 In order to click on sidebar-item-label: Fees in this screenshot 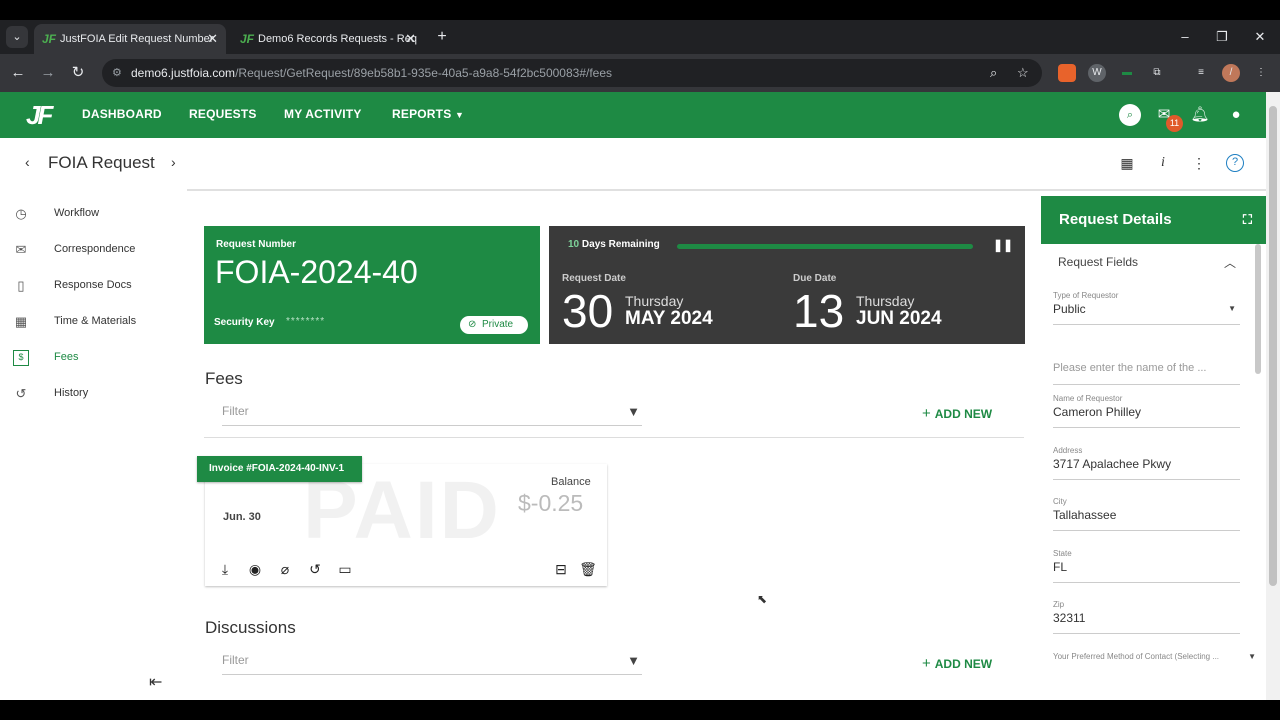, I will do `click(66, 357)`.